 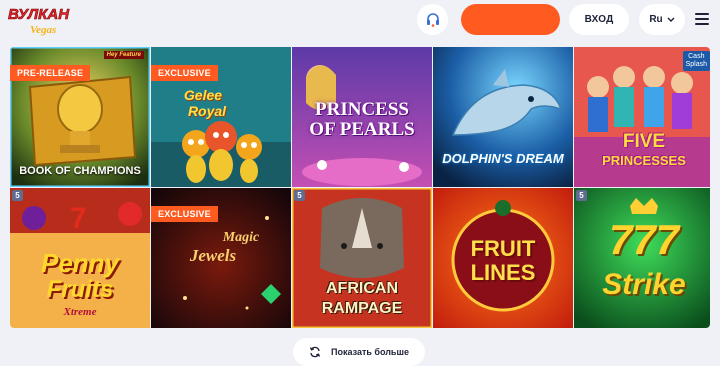 I want to click on game-tile-african-rampage: 5 AFRICAN RAMPAGE, so click(x=362, y=258).